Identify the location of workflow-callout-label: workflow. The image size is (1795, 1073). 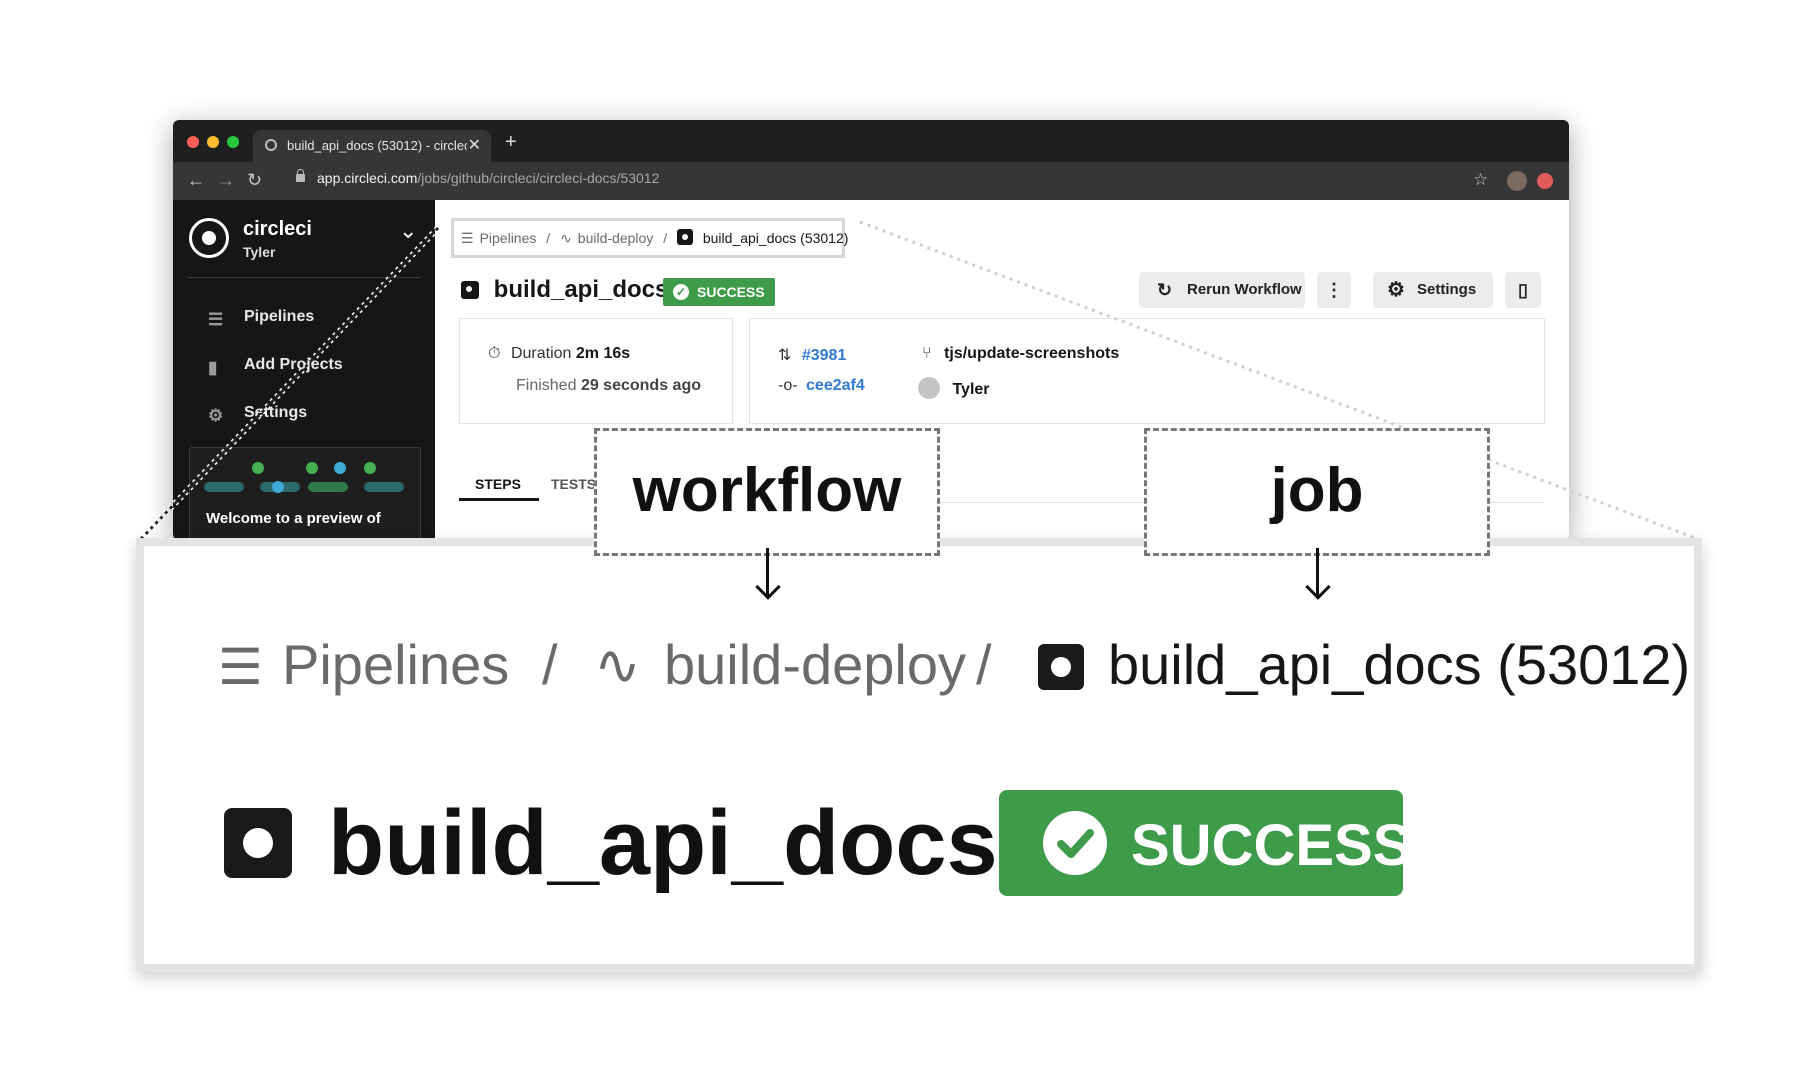
(767, 490).